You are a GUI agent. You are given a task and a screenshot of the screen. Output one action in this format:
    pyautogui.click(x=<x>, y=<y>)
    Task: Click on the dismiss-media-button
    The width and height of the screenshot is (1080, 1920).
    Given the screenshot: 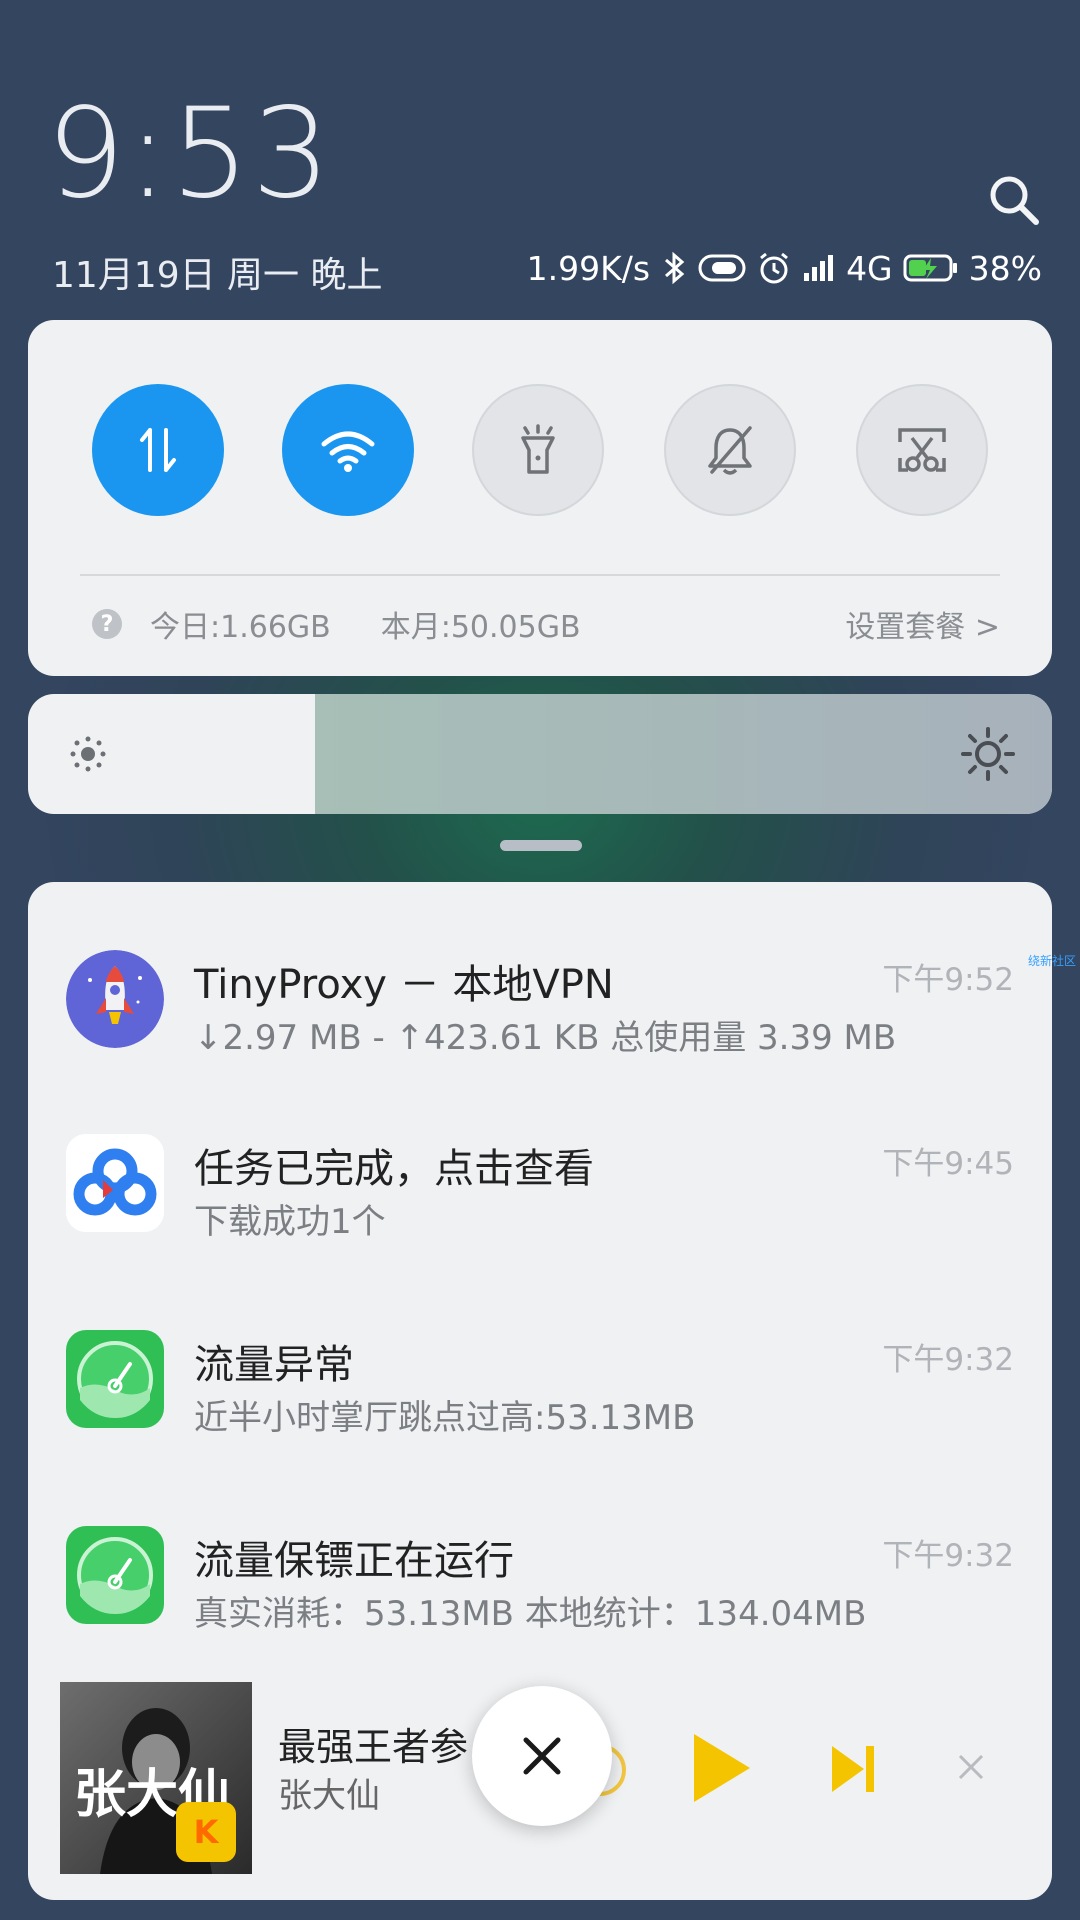 What is the action you would take?
    pyautogui.click(x=971, y=1770)
    